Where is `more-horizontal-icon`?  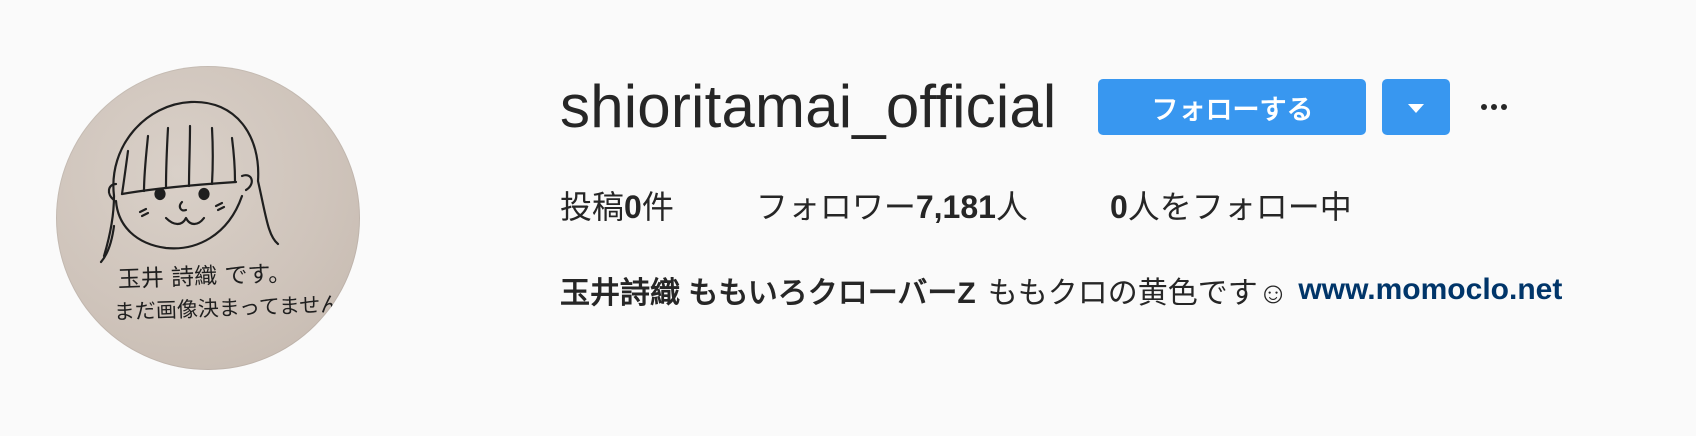
more-horizontal-icon is located at coordinates (1494, 107).